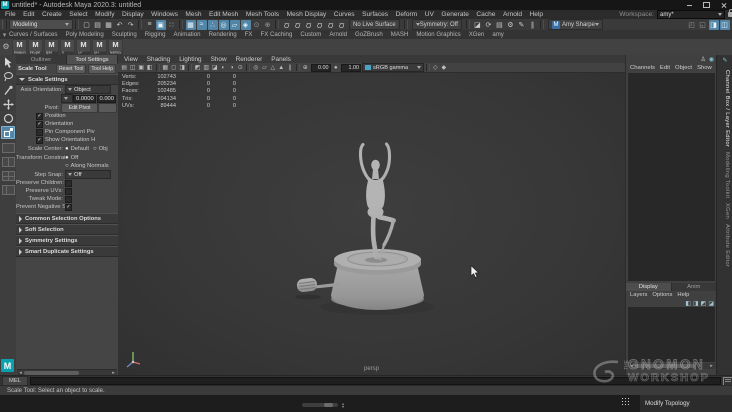 The width and height of the screenshot is (732, 412). I want to click on player-scrub-thumb, so click(328, 405).